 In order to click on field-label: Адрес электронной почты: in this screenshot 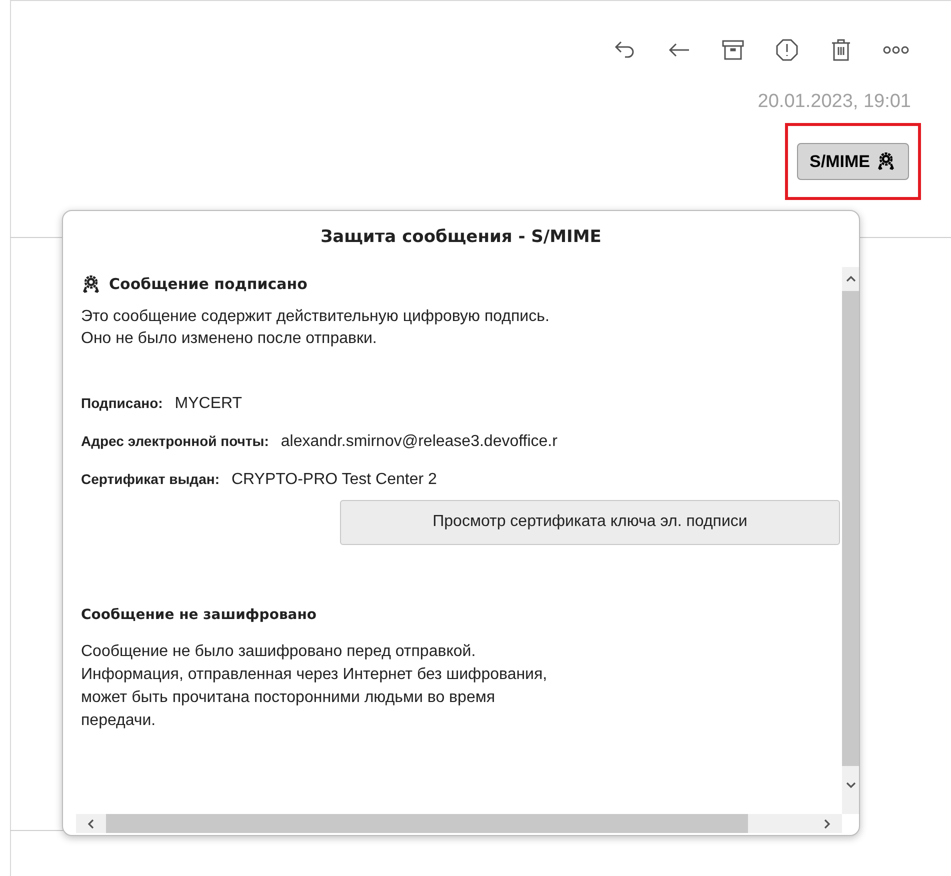, I will do `click(175, 441)`.